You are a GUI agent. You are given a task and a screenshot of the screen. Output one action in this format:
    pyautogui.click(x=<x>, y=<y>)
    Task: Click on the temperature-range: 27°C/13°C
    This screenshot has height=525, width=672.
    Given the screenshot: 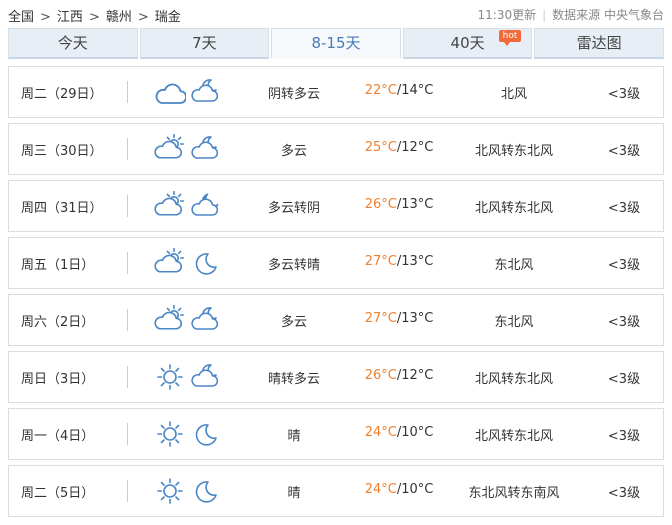 What is the action you would take?
    pyautogui.click(x=399, y=318)
    